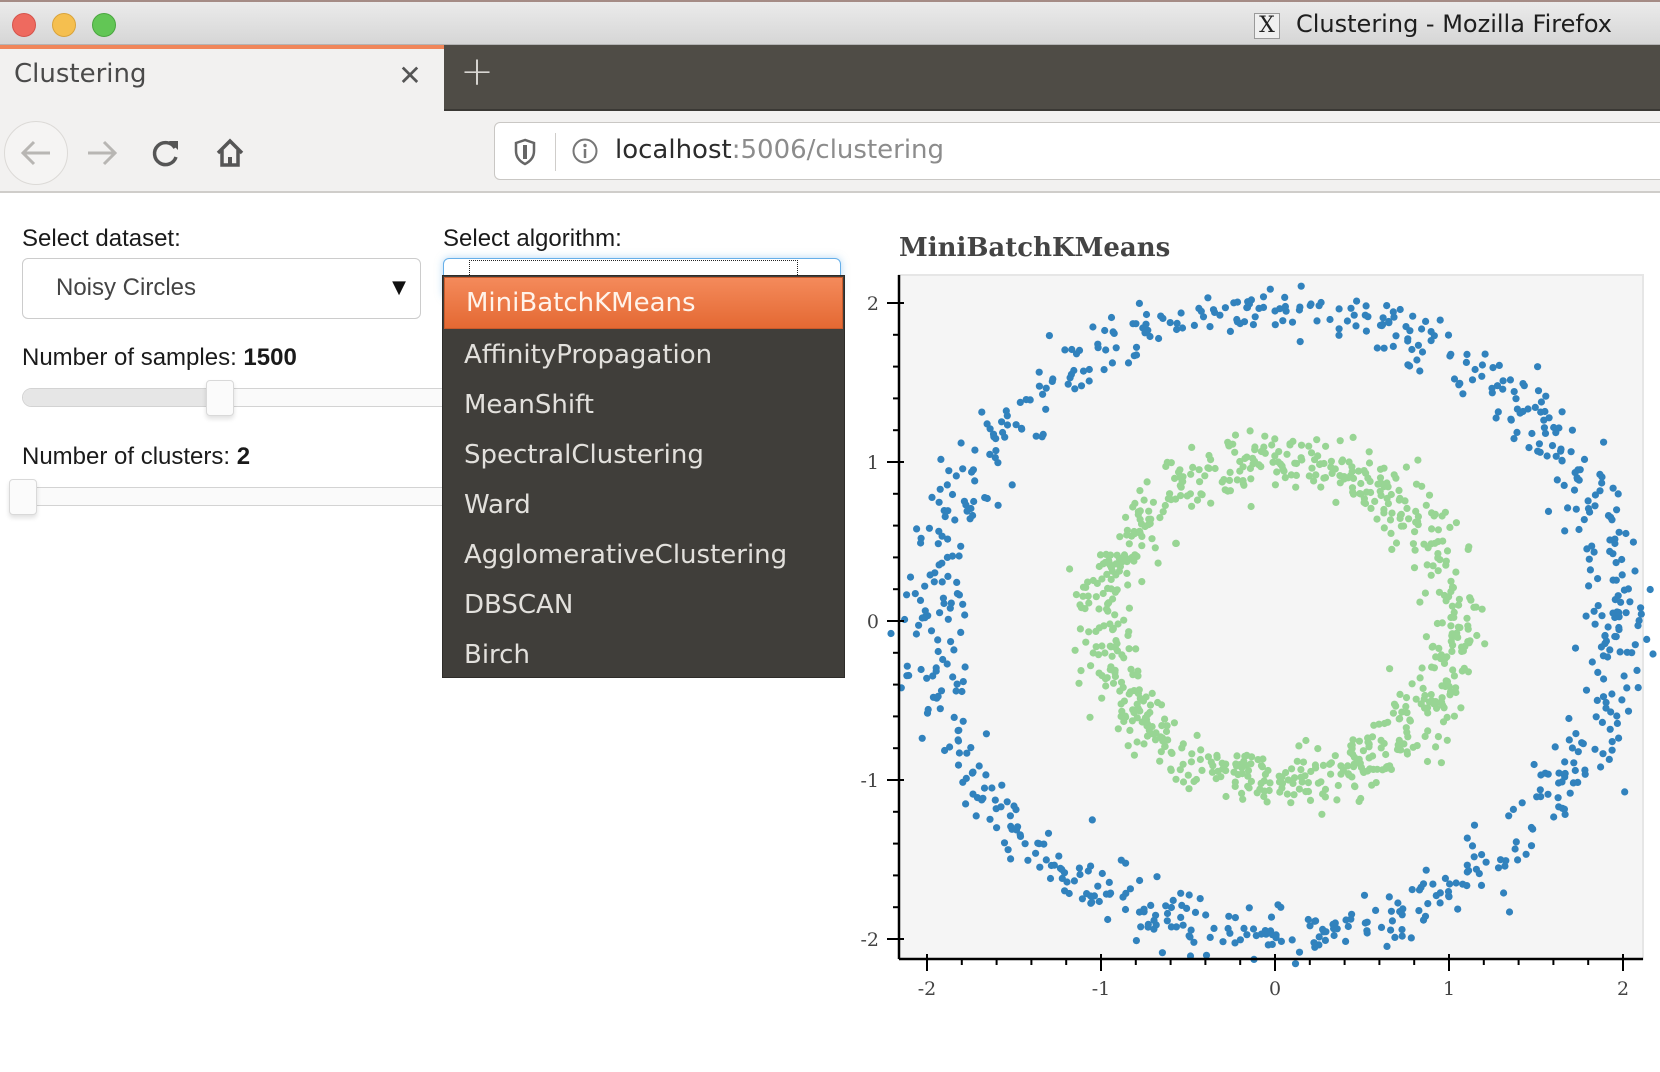 This screenshot has height=1072, width=1660. Describe the element at coordinates (779, 150) in the screenshot. I see `url-text: localhost:5006/clustering` at that location.